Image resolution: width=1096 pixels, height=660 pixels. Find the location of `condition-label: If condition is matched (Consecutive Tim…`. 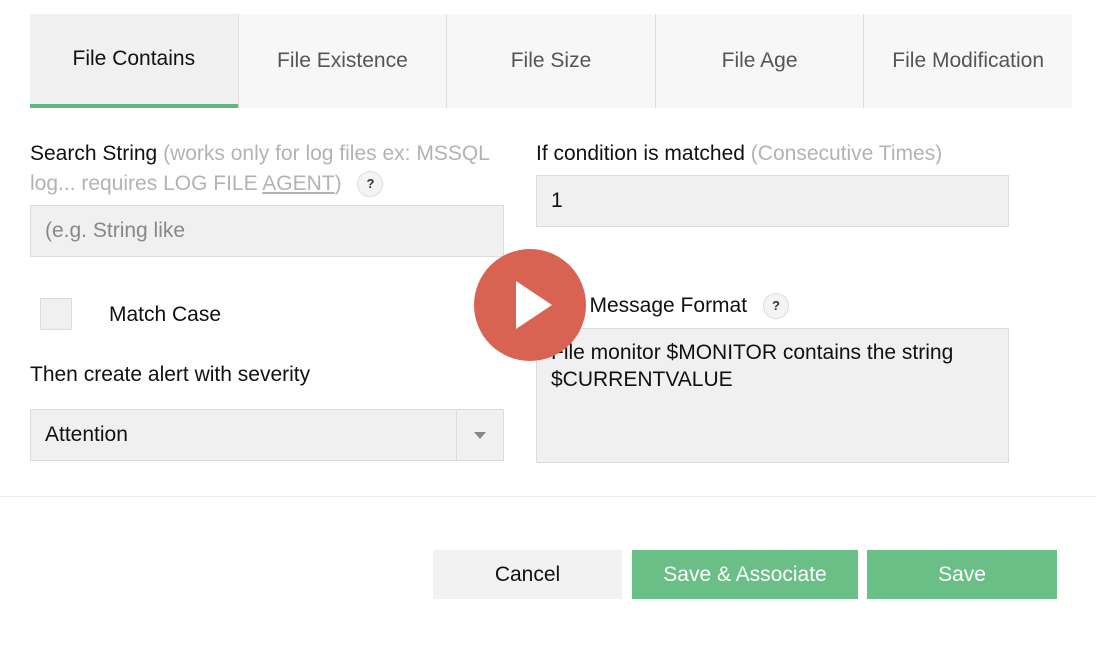

condition-label: If condition is matched (Consecutive Tim… is located at coordinates (739, 154).